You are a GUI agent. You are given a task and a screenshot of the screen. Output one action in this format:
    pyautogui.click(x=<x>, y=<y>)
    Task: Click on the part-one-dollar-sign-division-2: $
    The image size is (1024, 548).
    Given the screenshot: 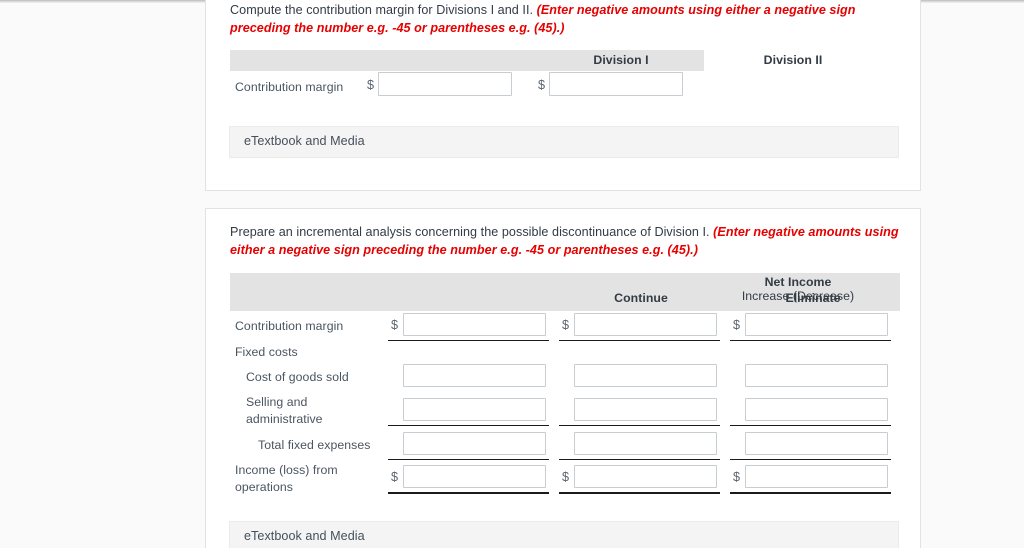 What is the action you would take?
    pyautogui.click(x=542, y=85)
    